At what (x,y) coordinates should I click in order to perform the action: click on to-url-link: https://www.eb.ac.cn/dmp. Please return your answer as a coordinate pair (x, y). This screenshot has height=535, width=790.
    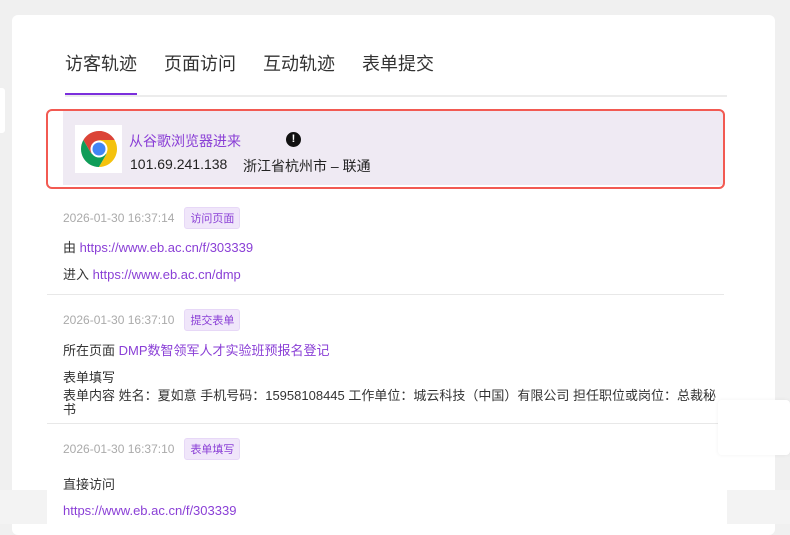
    Looking at the image, I should click on (167, 274).